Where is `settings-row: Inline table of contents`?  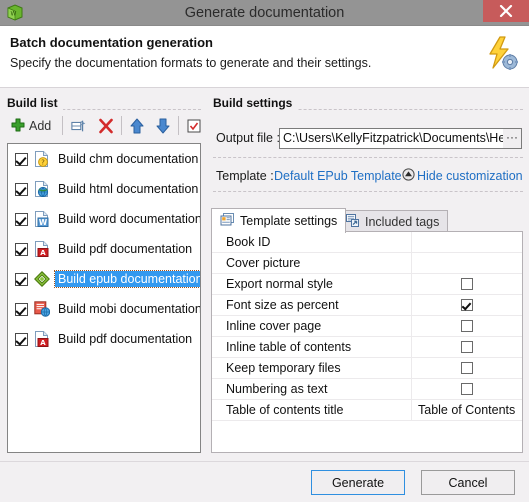
settings-row: Inline table of contents is located at coordinates (367, 347).